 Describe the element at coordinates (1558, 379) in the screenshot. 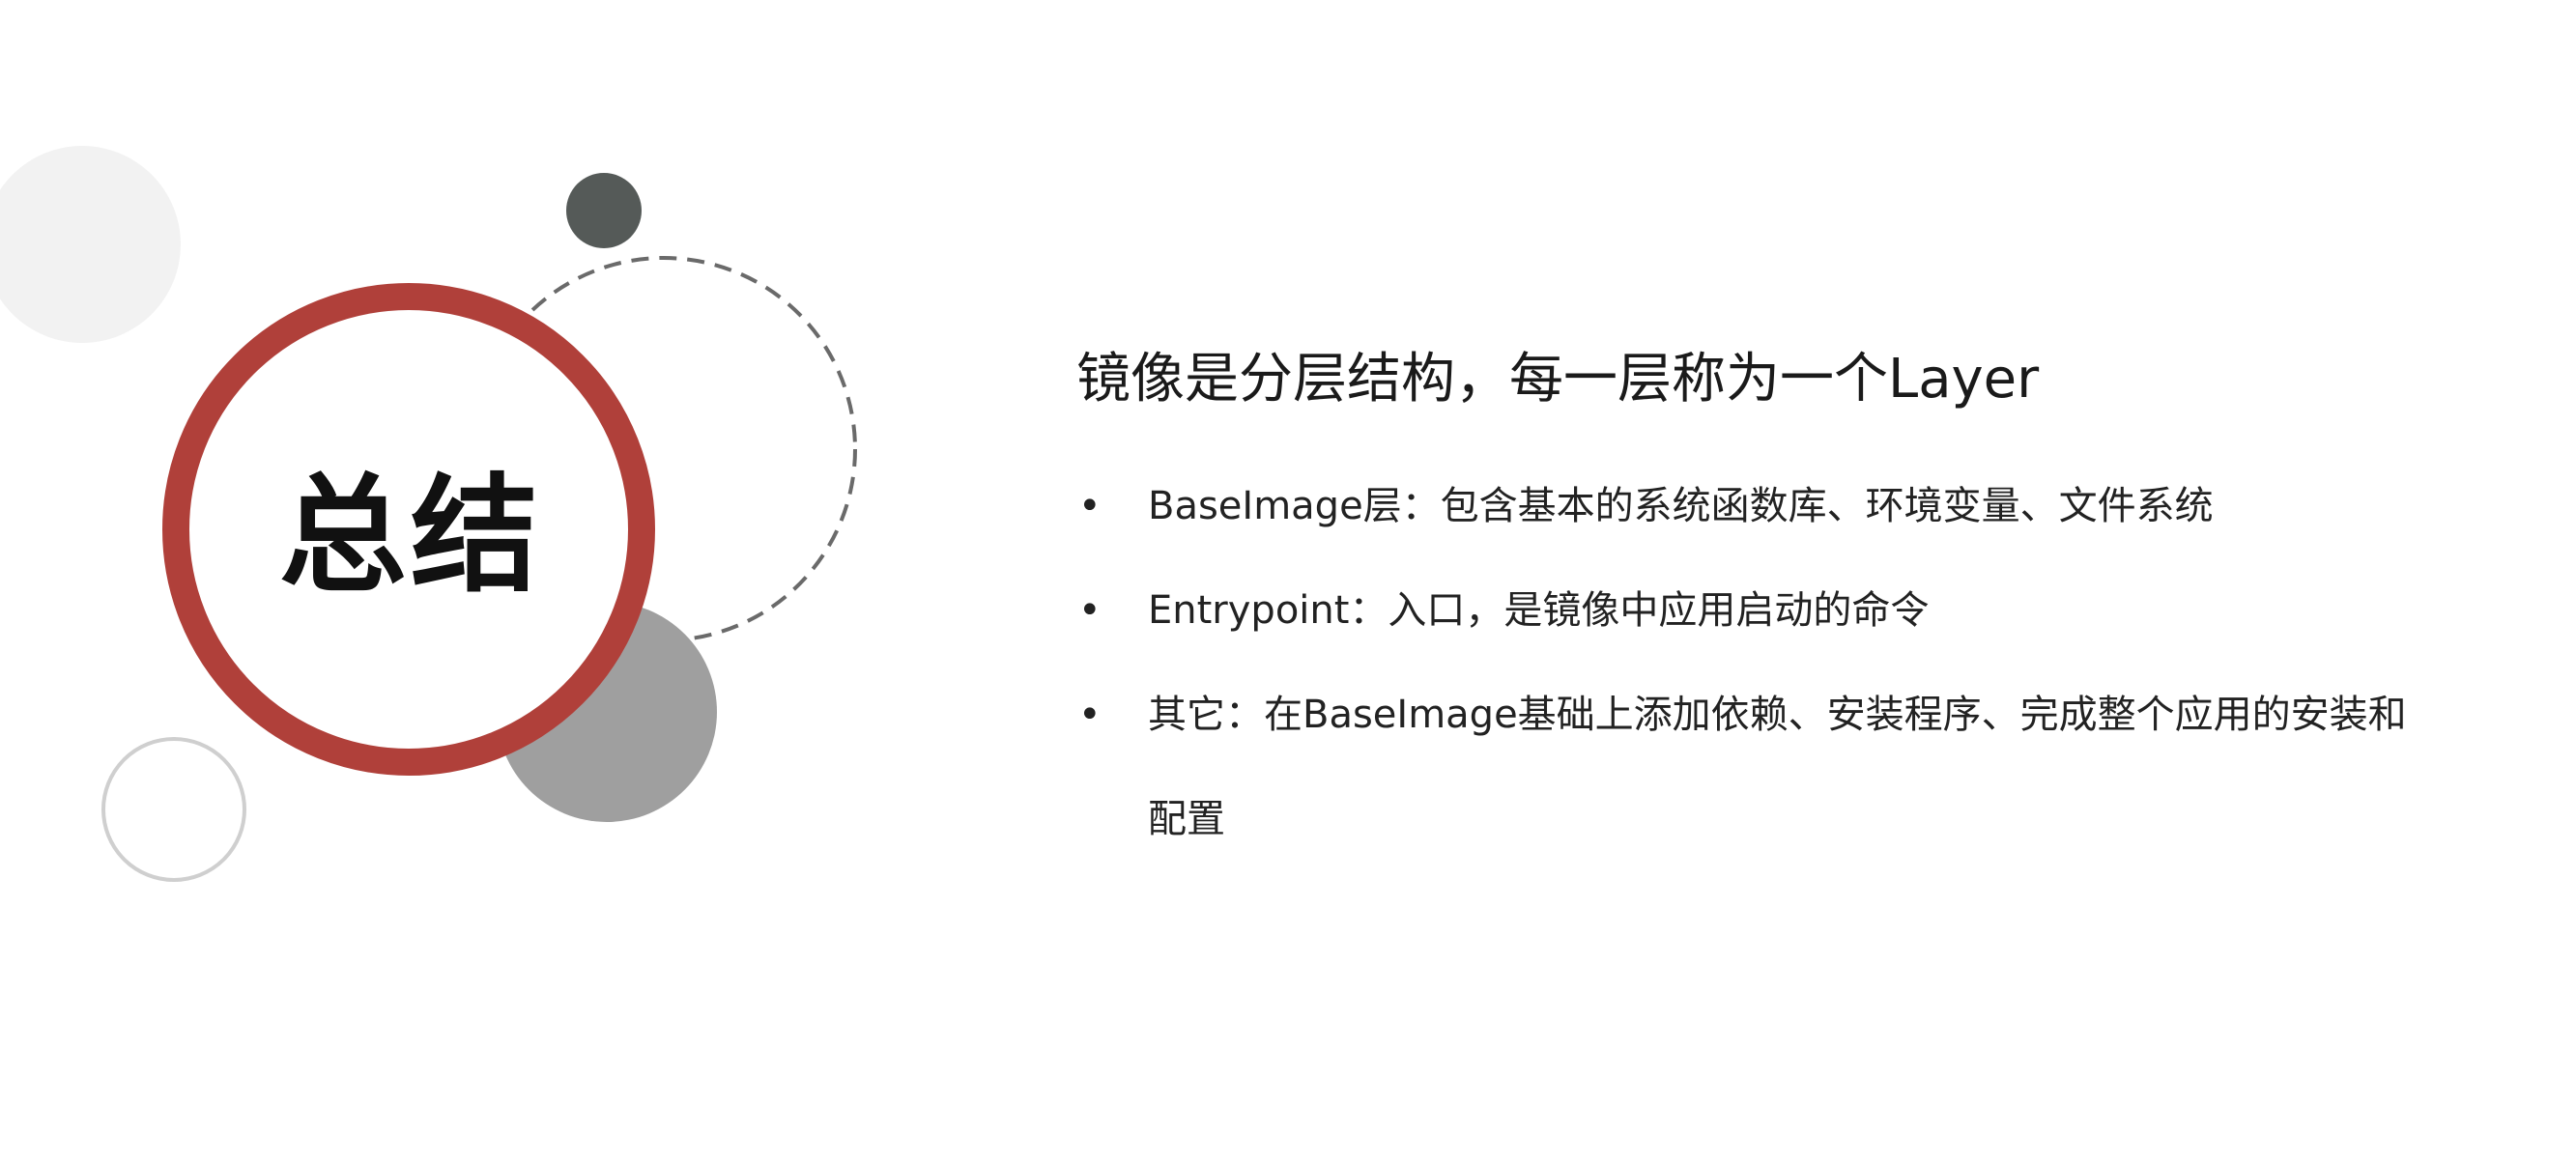

I see `summary-heading: 镜像是分层结构，每一层称为一个Layer` at that location.